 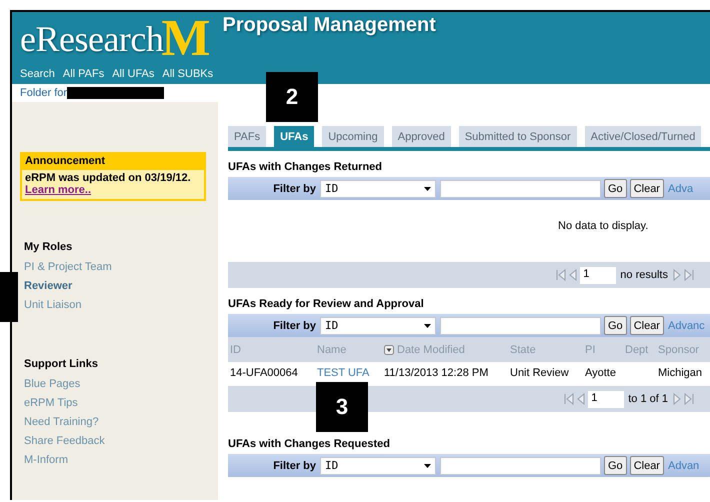 What do you see at coordinates (188, 74) in the screenshot?
I see `nav-link: All SUBKs` at bounding box center [188, 74].